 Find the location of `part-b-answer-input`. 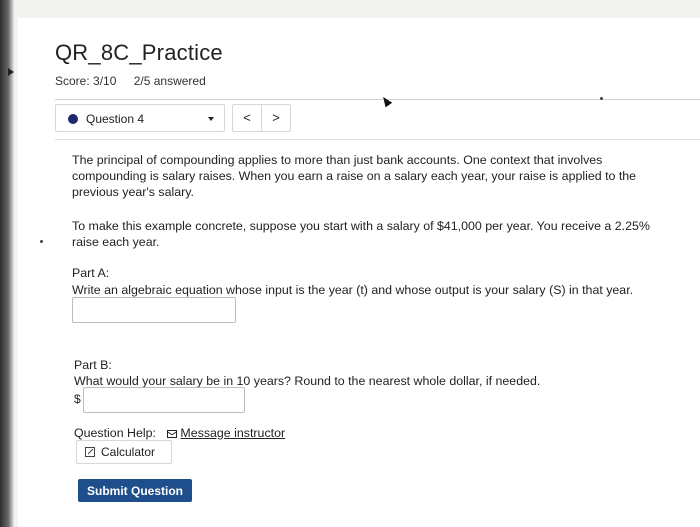

part-b-answer-input is located at coordinates (164, 400).